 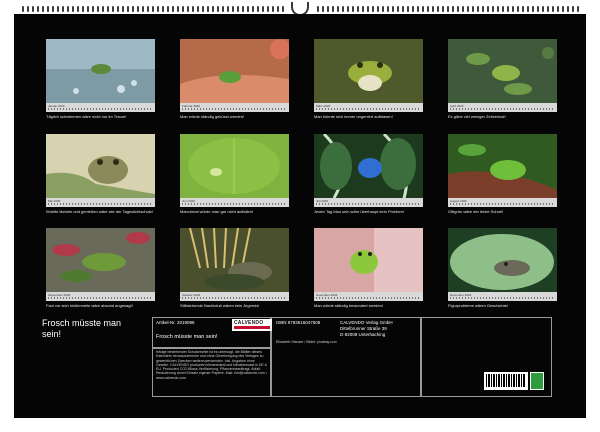 I want to click on publisher-city: D-82008 Unterhaching, so click(x=363, y=334).